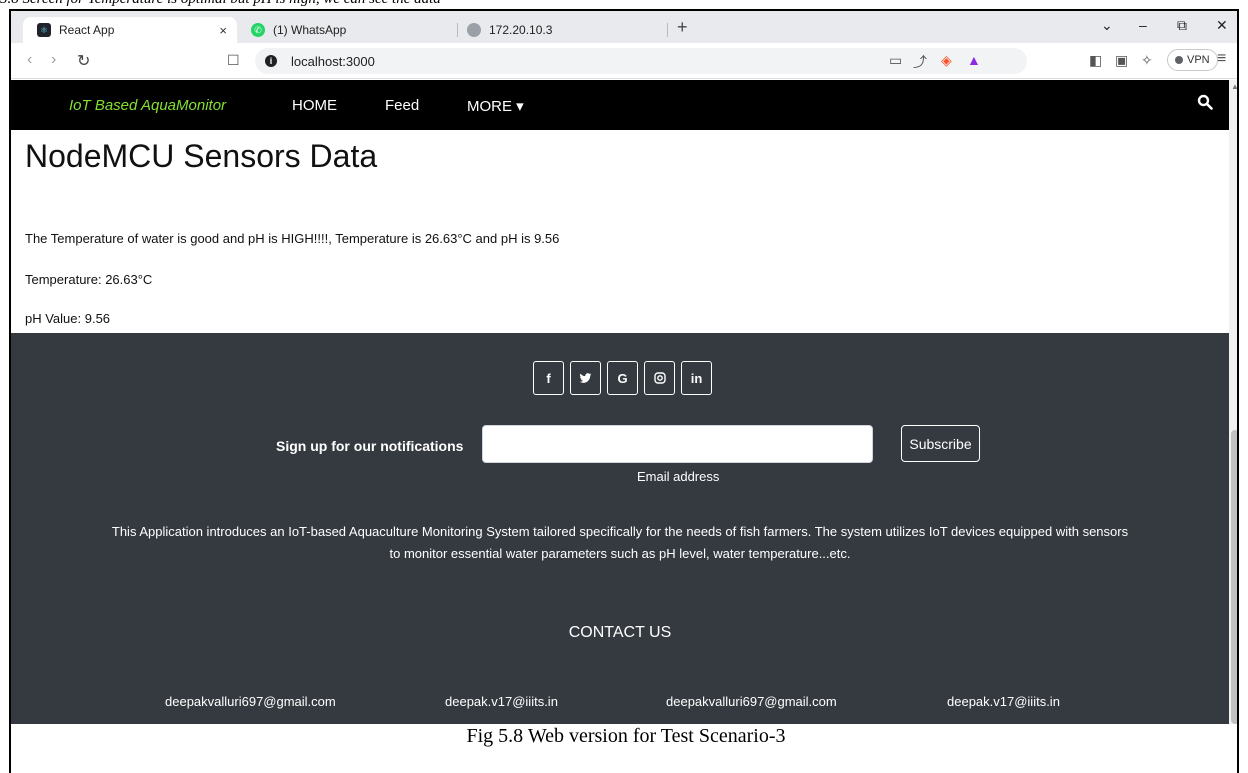 The image size is (1248, 773). What do you see at coordinates (626, 736) in the screenshot?
I see `figure-caption: Fig 5.8 Web version for Test Scenario-3` at bounding box center [626, 736].